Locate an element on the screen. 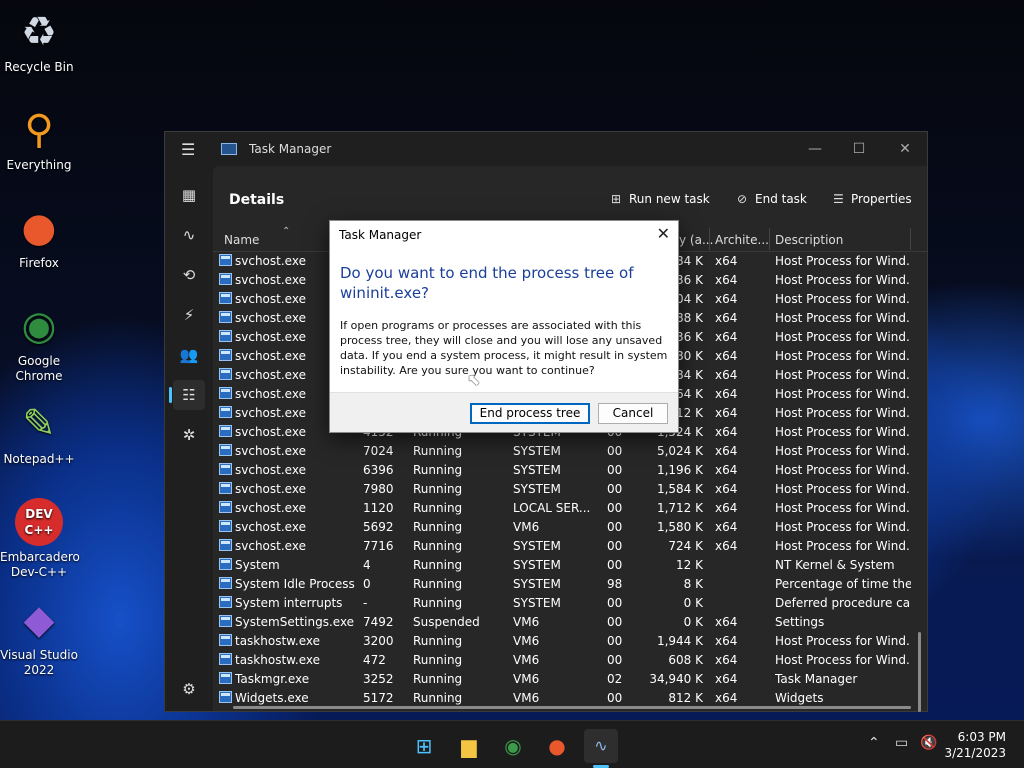 The width and height of the screenshot is (1024, 768). title-bar: ☰ Task Manager — ☐ ✕ is located at coordinates (546, 149).